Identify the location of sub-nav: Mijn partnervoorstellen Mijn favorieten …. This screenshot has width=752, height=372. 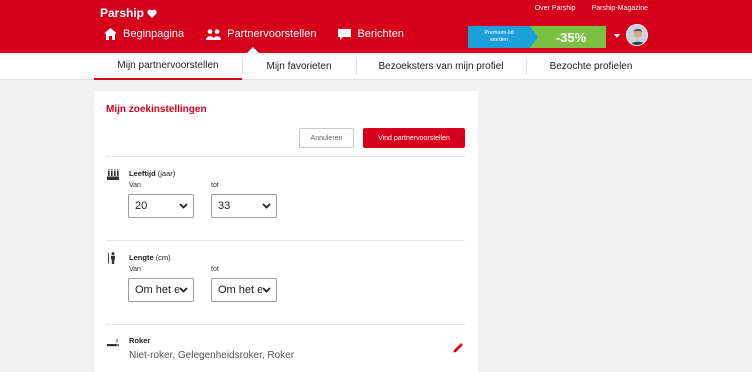
(376, 66).